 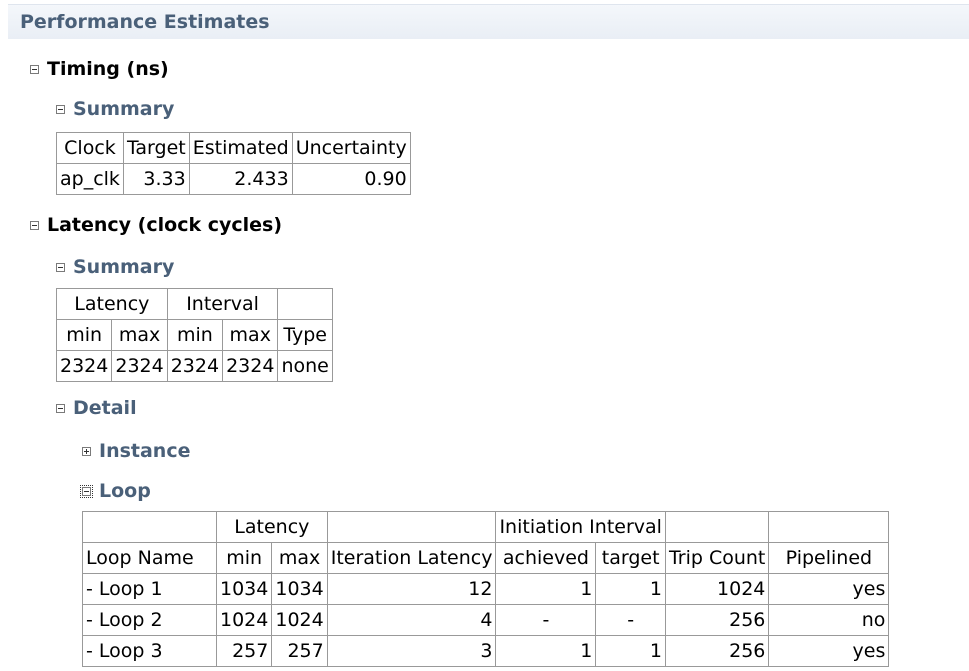 I want to click on table-row: - Loop 1 1034 1034 12 1 1 1024 yes, so click(x=486, y=589).